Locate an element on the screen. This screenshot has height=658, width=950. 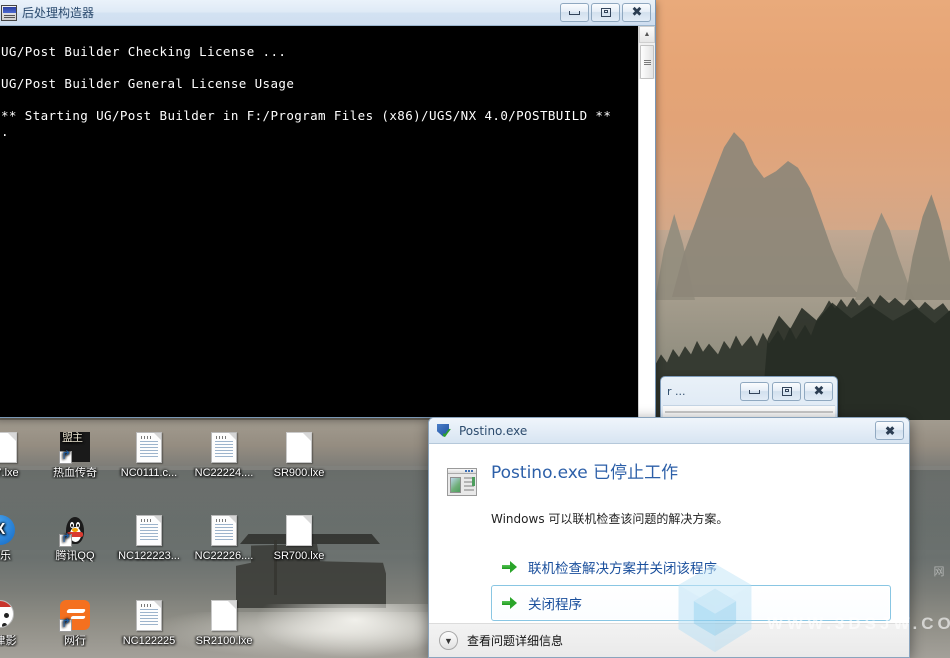
desktop-icon-label: SR2100.lxe is located at coordinates (224, 641).